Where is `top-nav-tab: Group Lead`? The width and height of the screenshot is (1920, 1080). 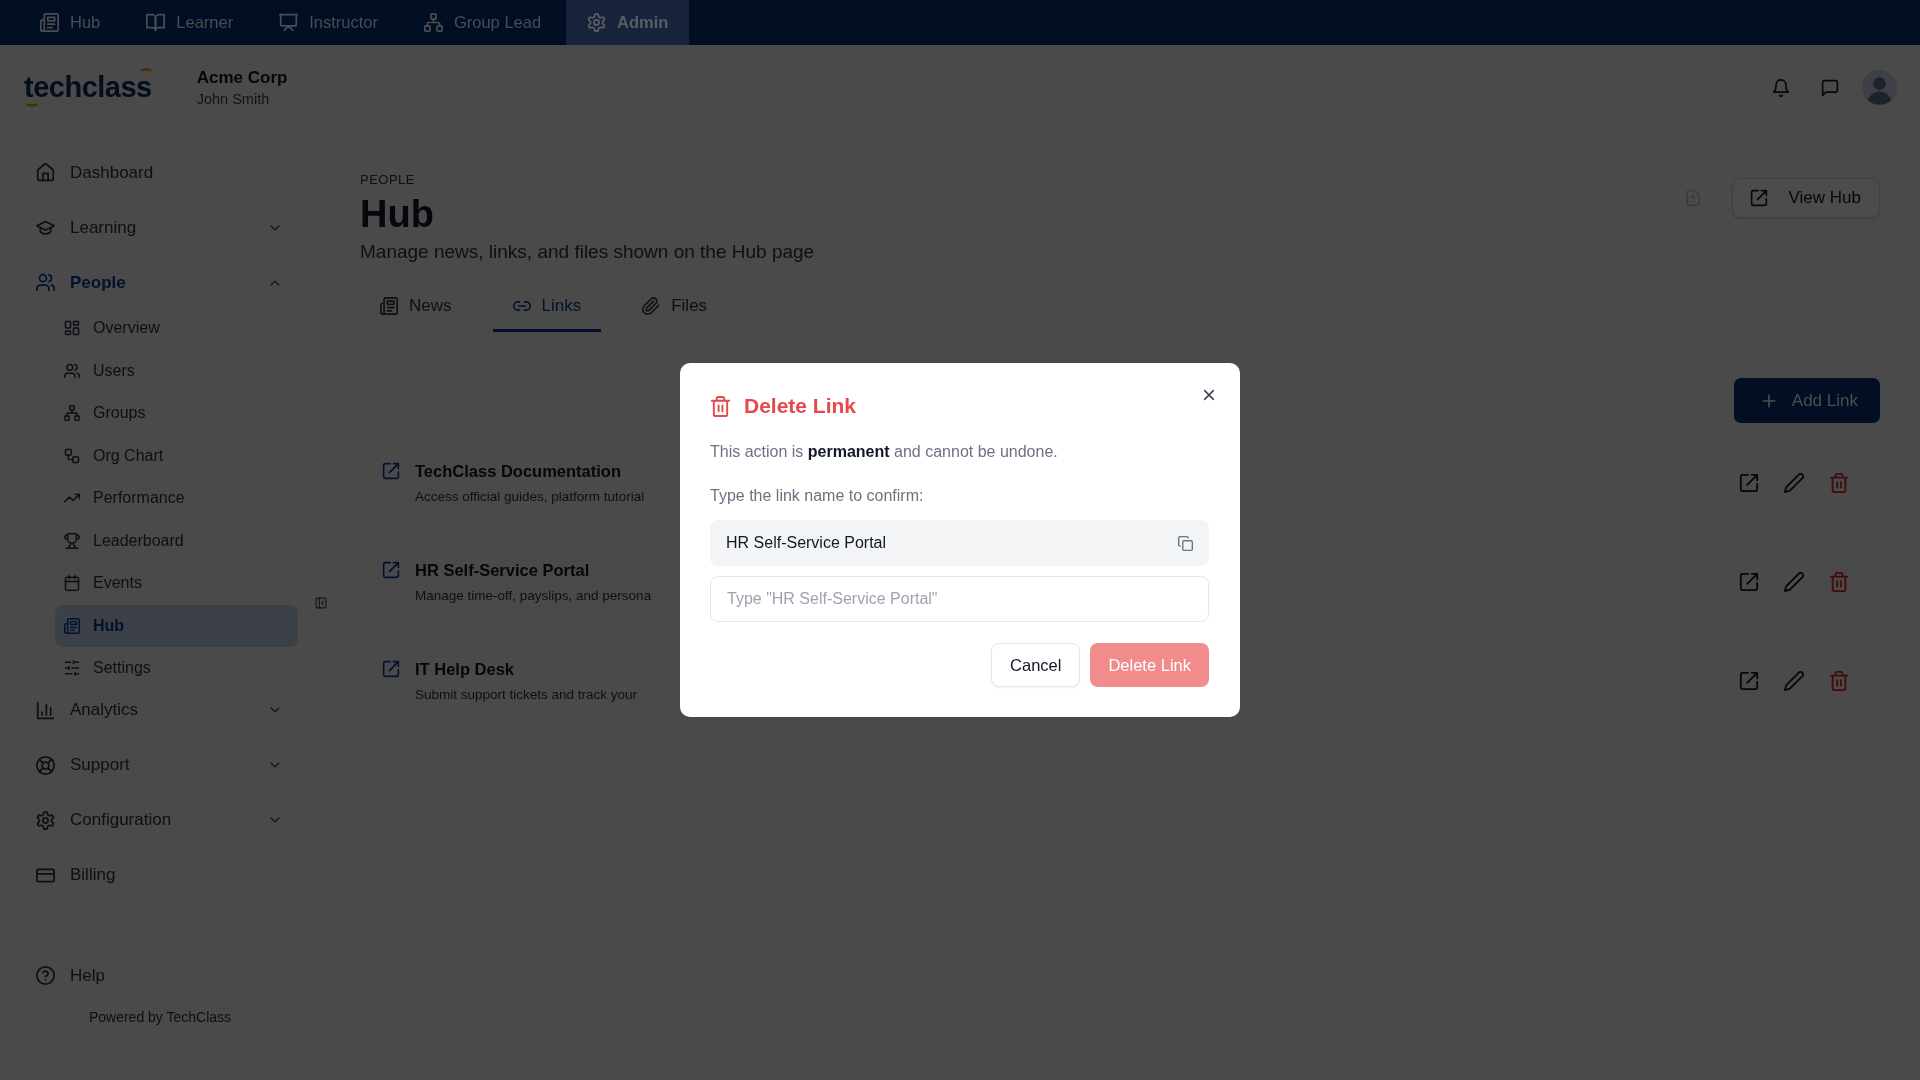
top-nav-tab: Group Lead is located at coordinates (482, 22).